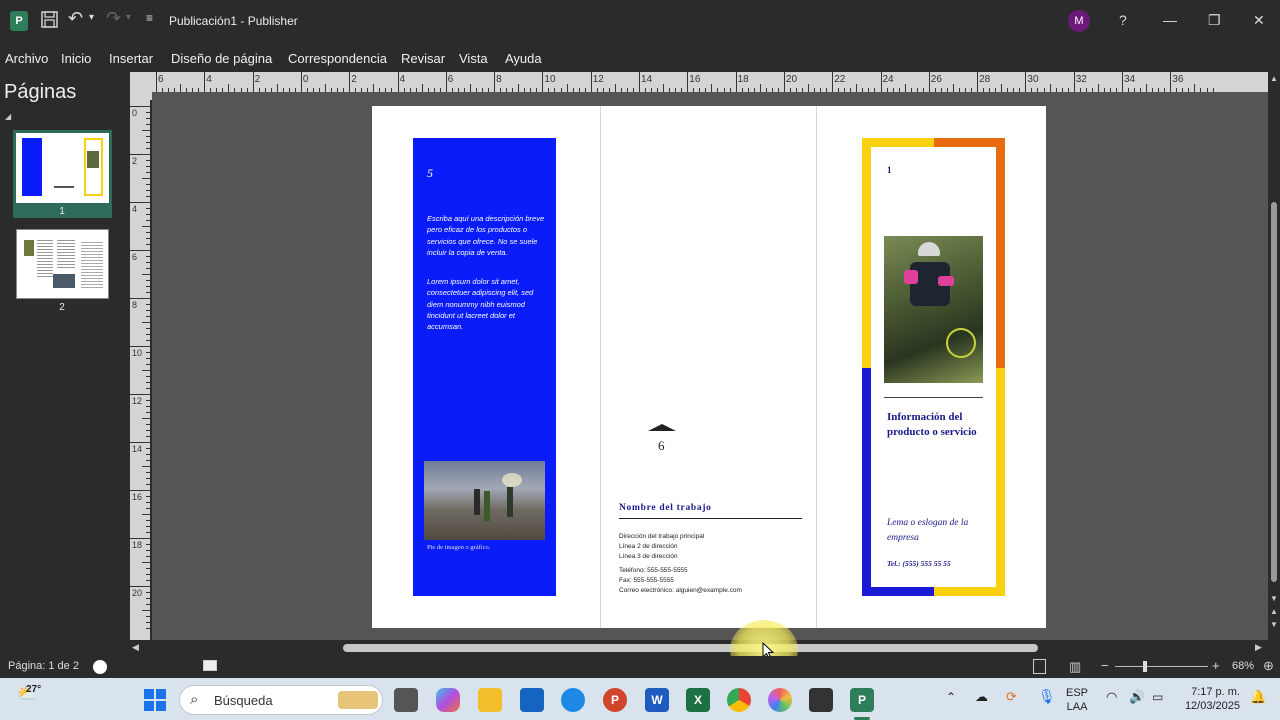  Describe the element at coordinates (155, 700) in the screenshot. I see `windows-start-icon` at that location.